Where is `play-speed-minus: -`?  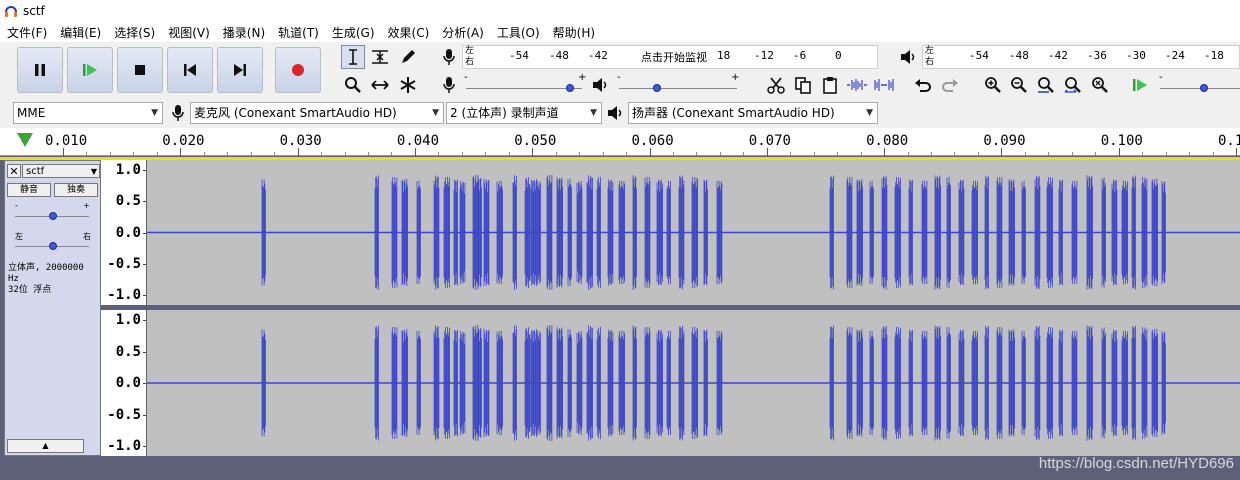
play-speed-minus: - is located at coordinates (1161, 77).